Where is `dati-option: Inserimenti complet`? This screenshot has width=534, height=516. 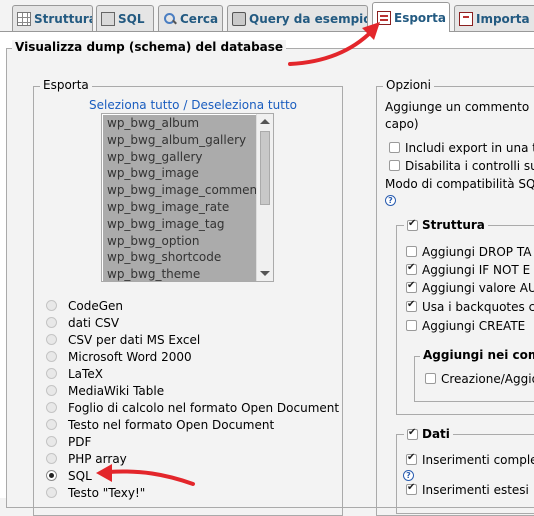 dati-option: Inserimenti complet is located at coordinates (470, 459).